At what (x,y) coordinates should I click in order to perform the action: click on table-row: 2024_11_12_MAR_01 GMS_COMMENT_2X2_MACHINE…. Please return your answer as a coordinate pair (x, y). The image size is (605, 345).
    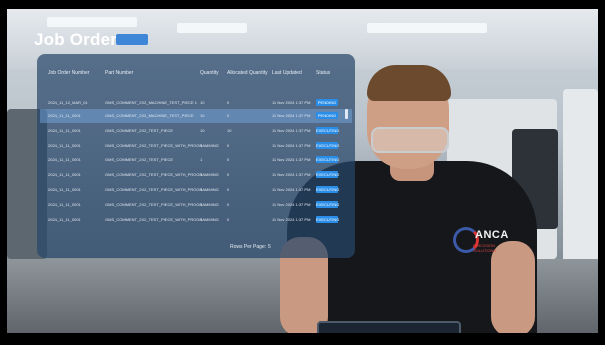
    Looking at the image, I should click on (196, 103).